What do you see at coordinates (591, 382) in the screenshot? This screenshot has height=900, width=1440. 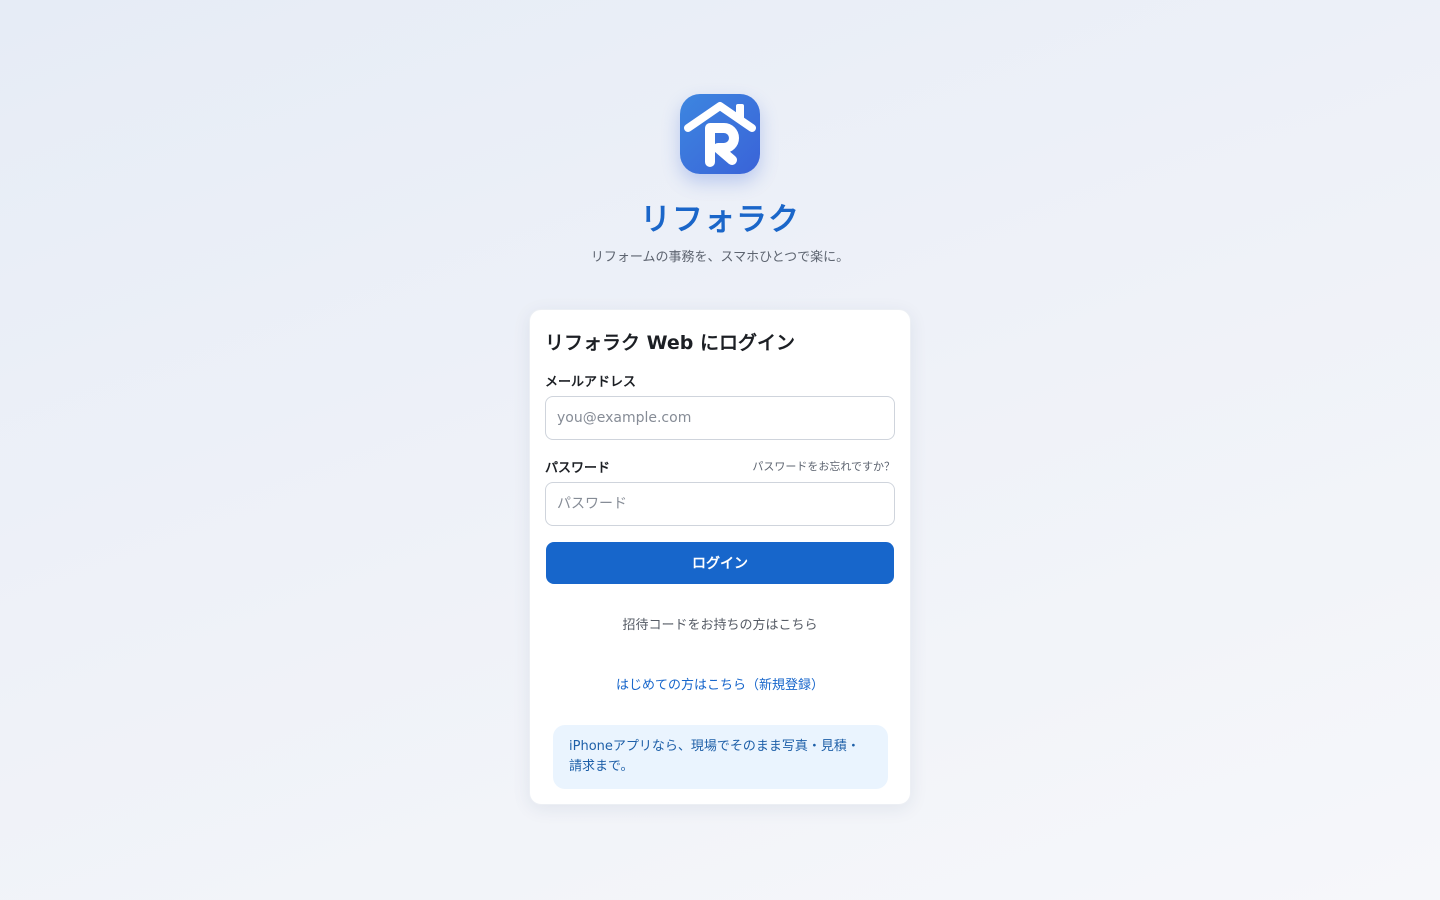 I see `email-label: メールアドレス` at bounding box center [591, 382].